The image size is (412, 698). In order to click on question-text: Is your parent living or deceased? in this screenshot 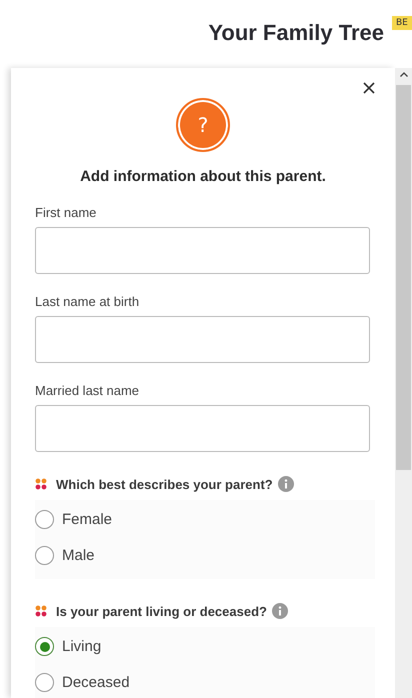, I will do `click(161, 611)`.